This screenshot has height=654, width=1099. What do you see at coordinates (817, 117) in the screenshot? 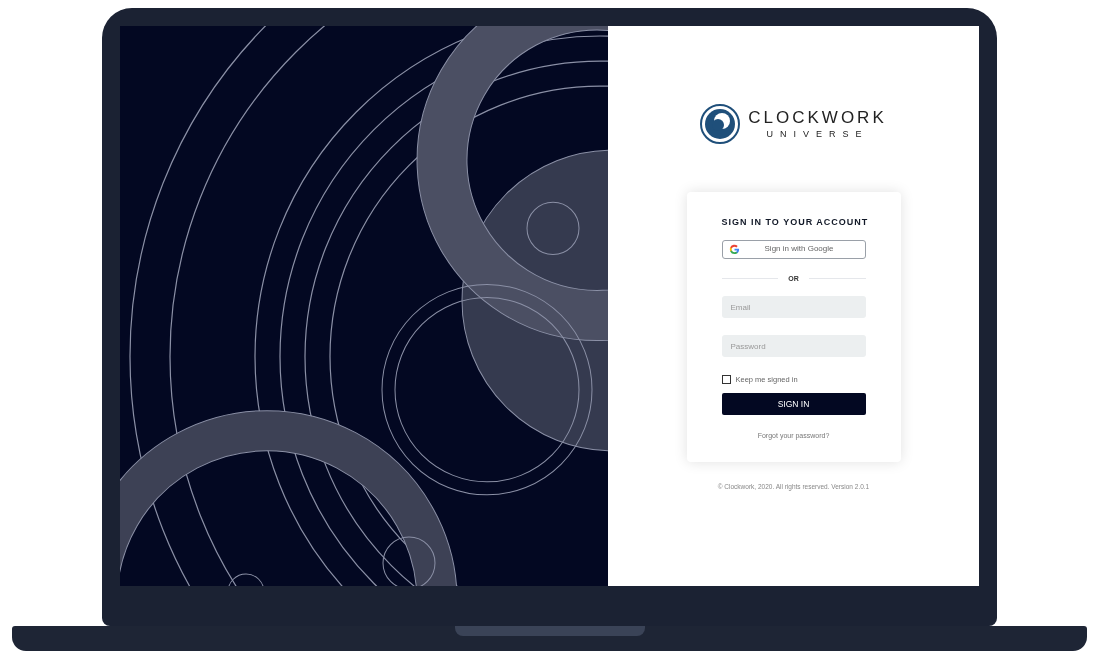
I see `brand-name: CLOCKWORK` at bounding box center [817, 117].